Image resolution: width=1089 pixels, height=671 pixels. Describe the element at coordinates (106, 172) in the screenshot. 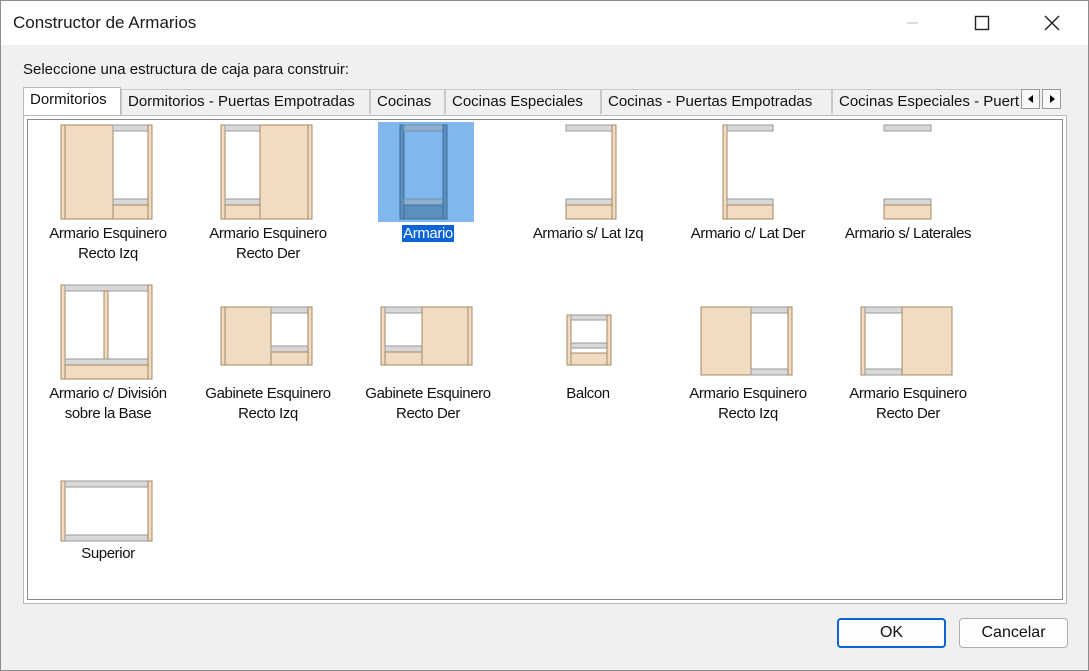

I see `armario-esquinero-recto-izq-icon` at that location.